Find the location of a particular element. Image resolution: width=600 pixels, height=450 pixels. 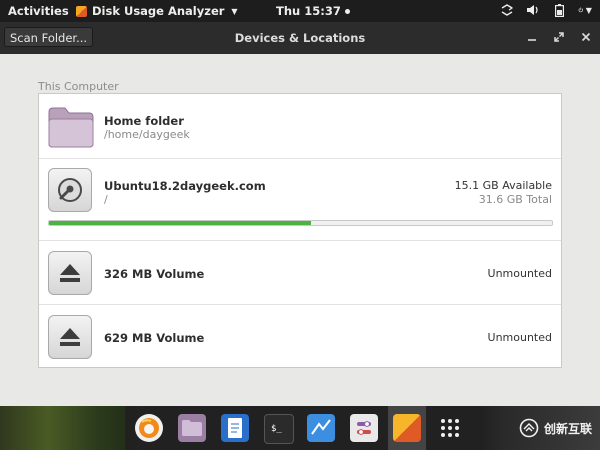

maximize-icon is located at coordinates (559, 37).